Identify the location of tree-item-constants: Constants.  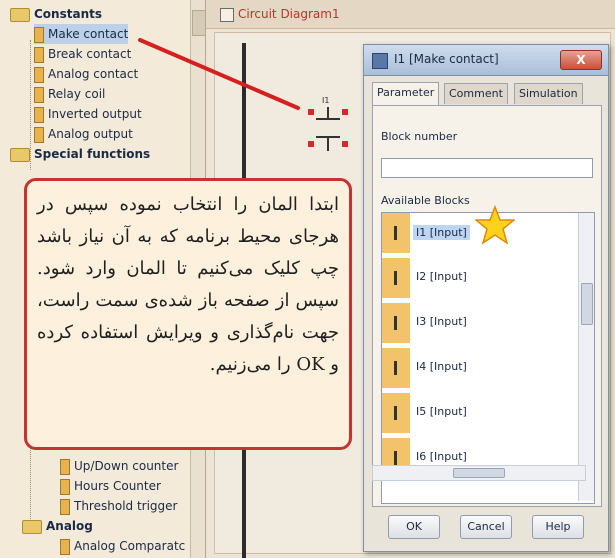
(56, 14).